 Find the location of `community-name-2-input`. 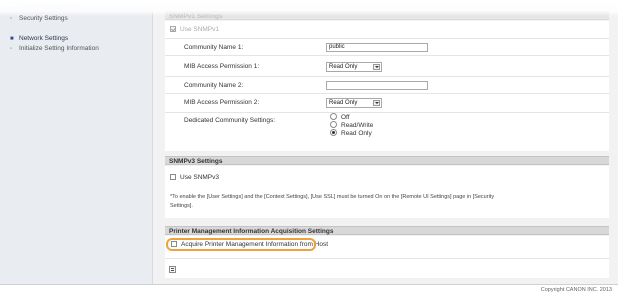

community-name-2-input is located at coordinates (377, 85).